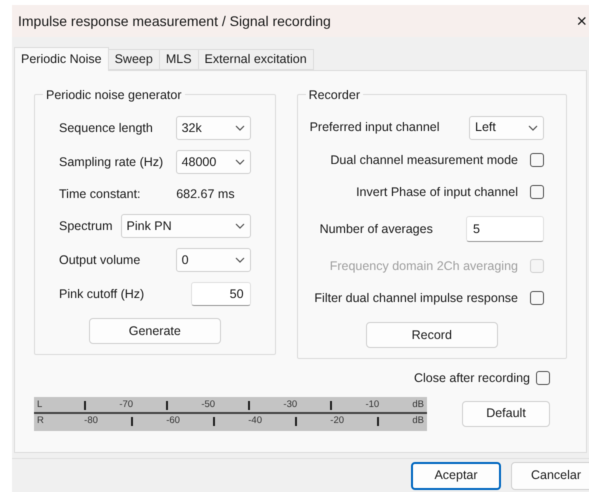 This screenshot has height=492, width=589. What do you see at coordinates (126, 405) in the screenshot?
I see `scale-label: -70` at bounding box center [126, 405].